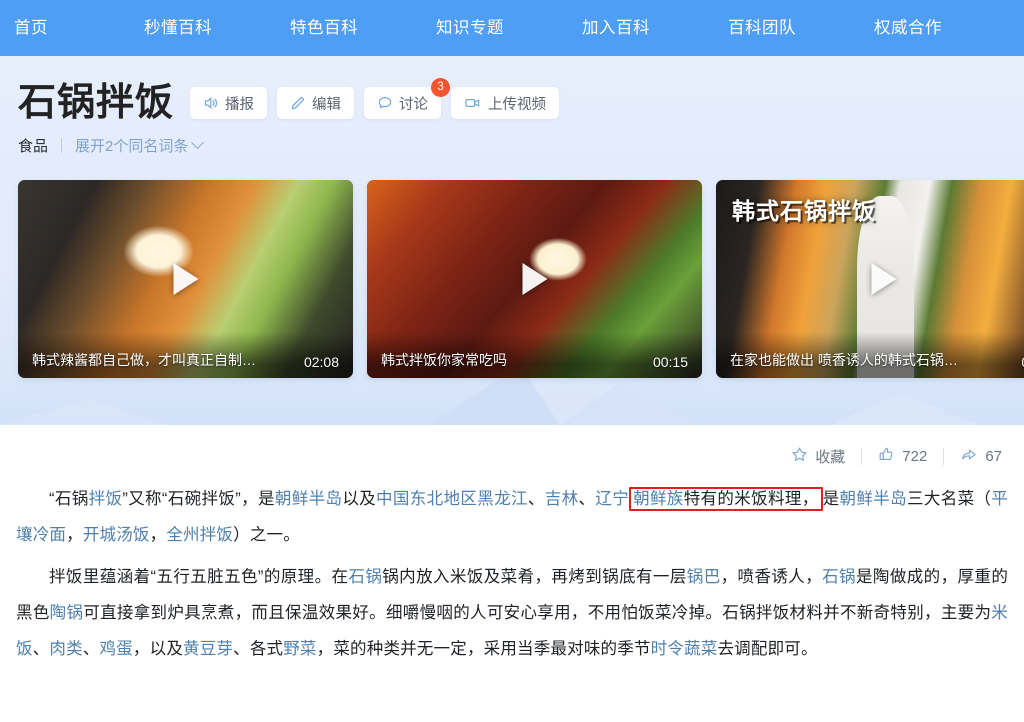 Image resolution: width=1024 pixels, height=722 pixels. What do you see at coordinates (211, 103) in the screenshot?
I see `speaker-icon` at bounding box center [211, 103].